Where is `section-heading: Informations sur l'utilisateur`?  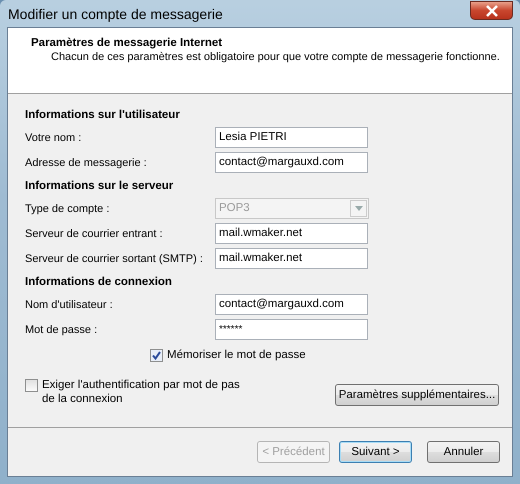
section-heading: Informations sur l'utilisateur is located at coordinates (103, 115).